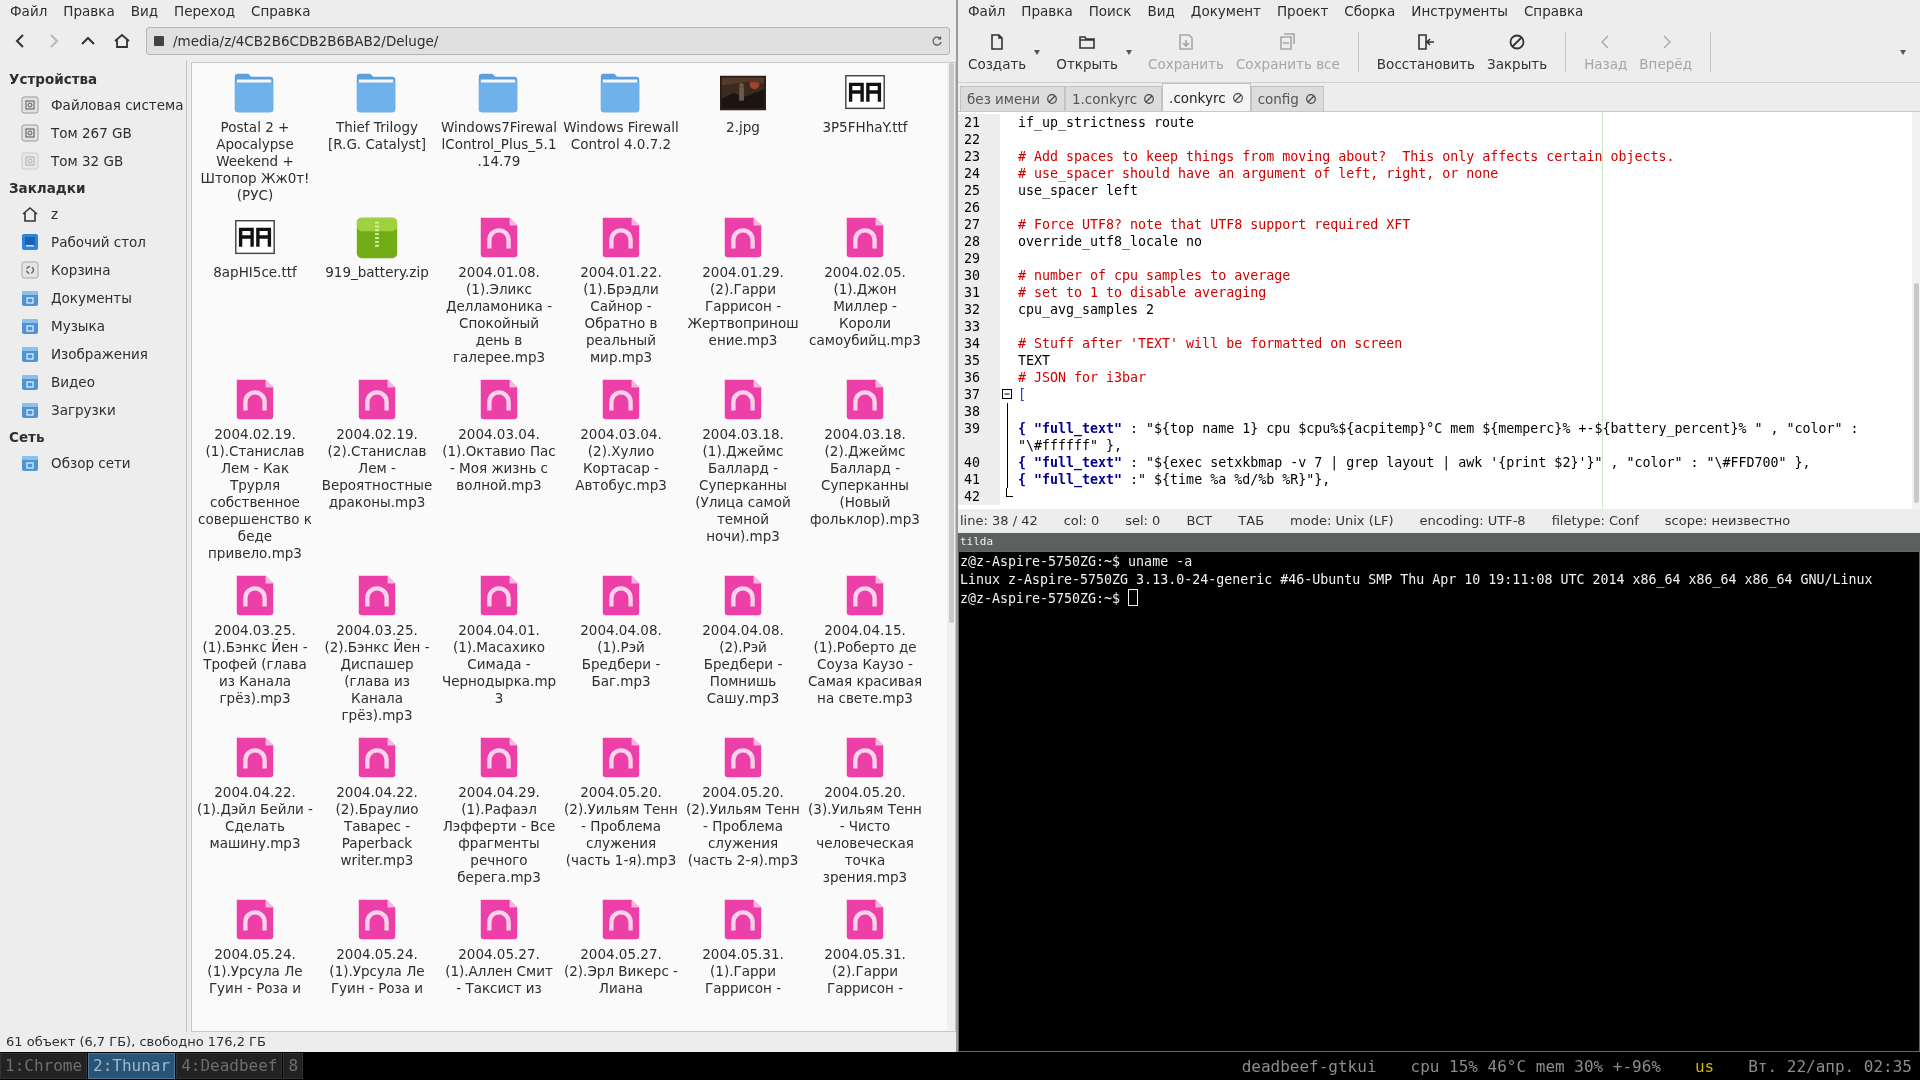  I want to click on line-number: 41, so click(979, 479).